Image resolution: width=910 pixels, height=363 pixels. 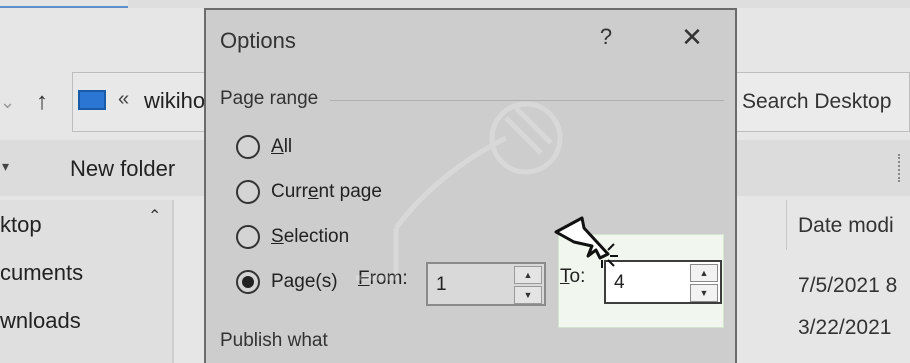 What do you see at coordinates (64, 4) in the screenshot?
I see `active-tab-indicator` at bounding box center [64, 4].